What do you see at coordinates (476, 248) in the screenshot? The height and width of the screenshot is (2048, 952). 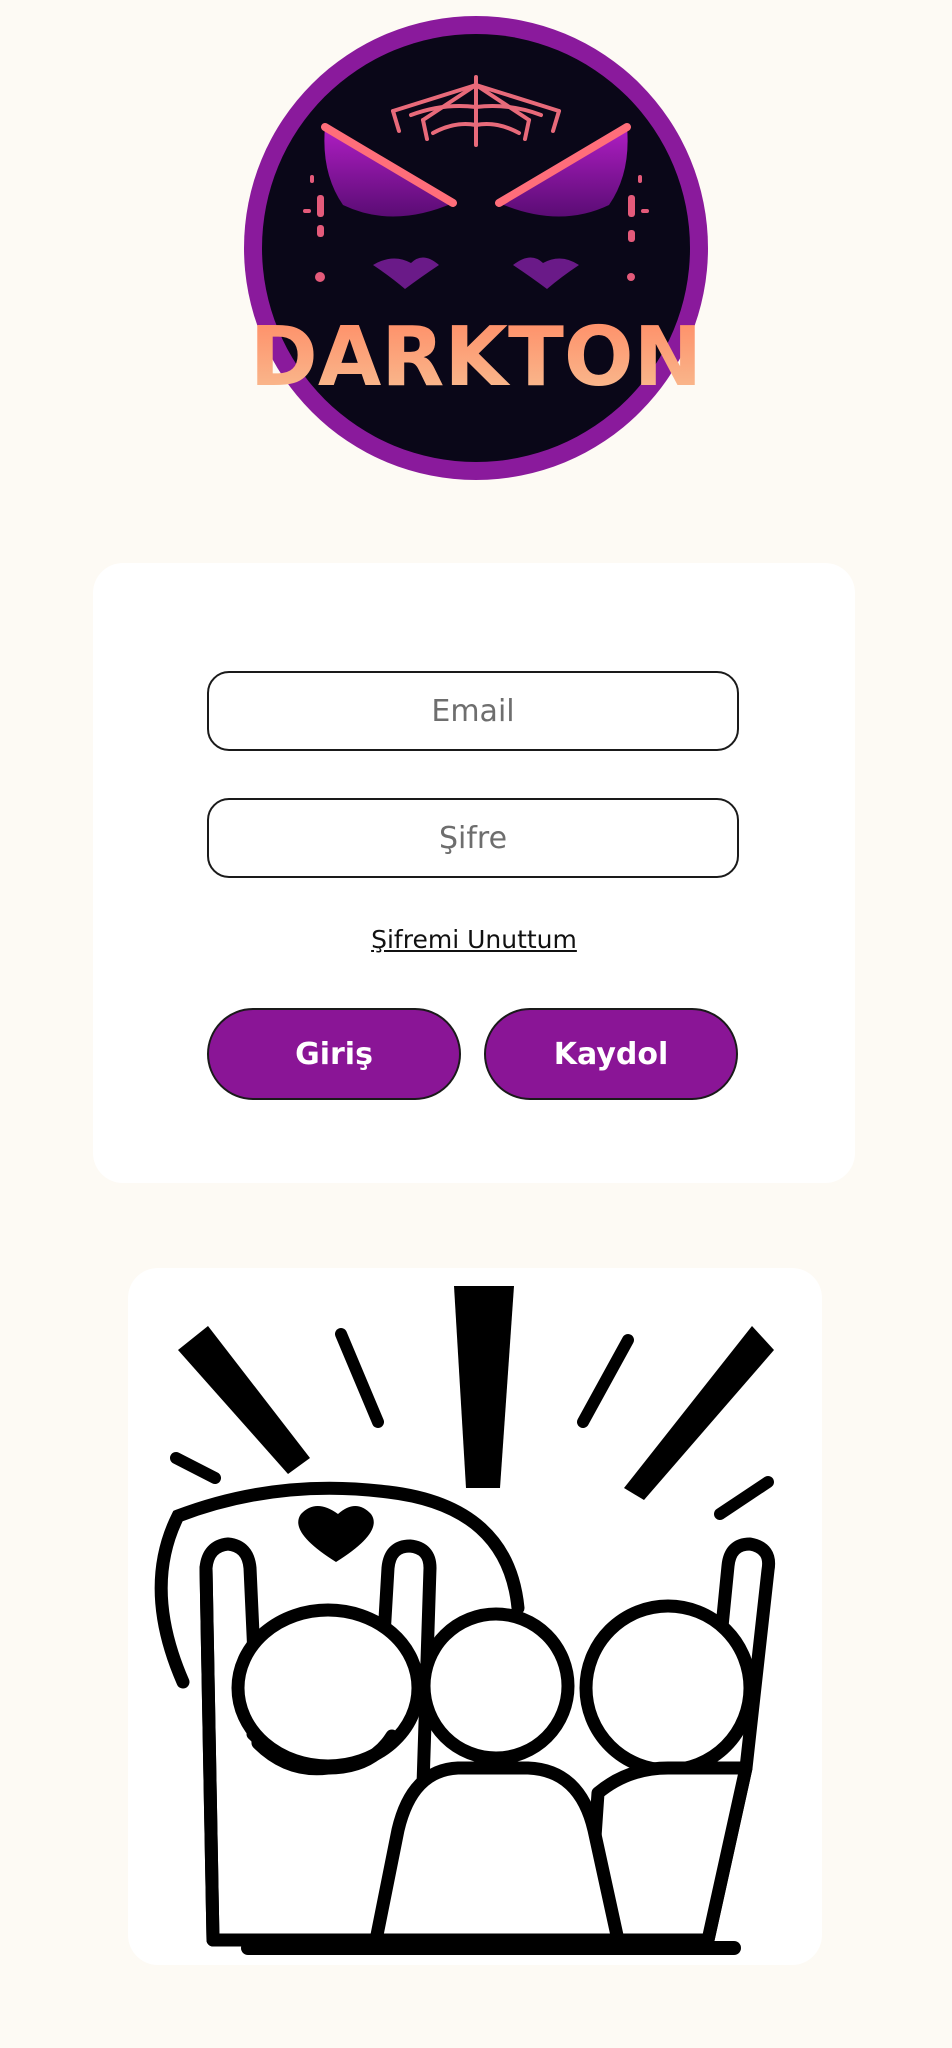 I see `darkton-logo: DARKTON` at bounding box center [476, 248].